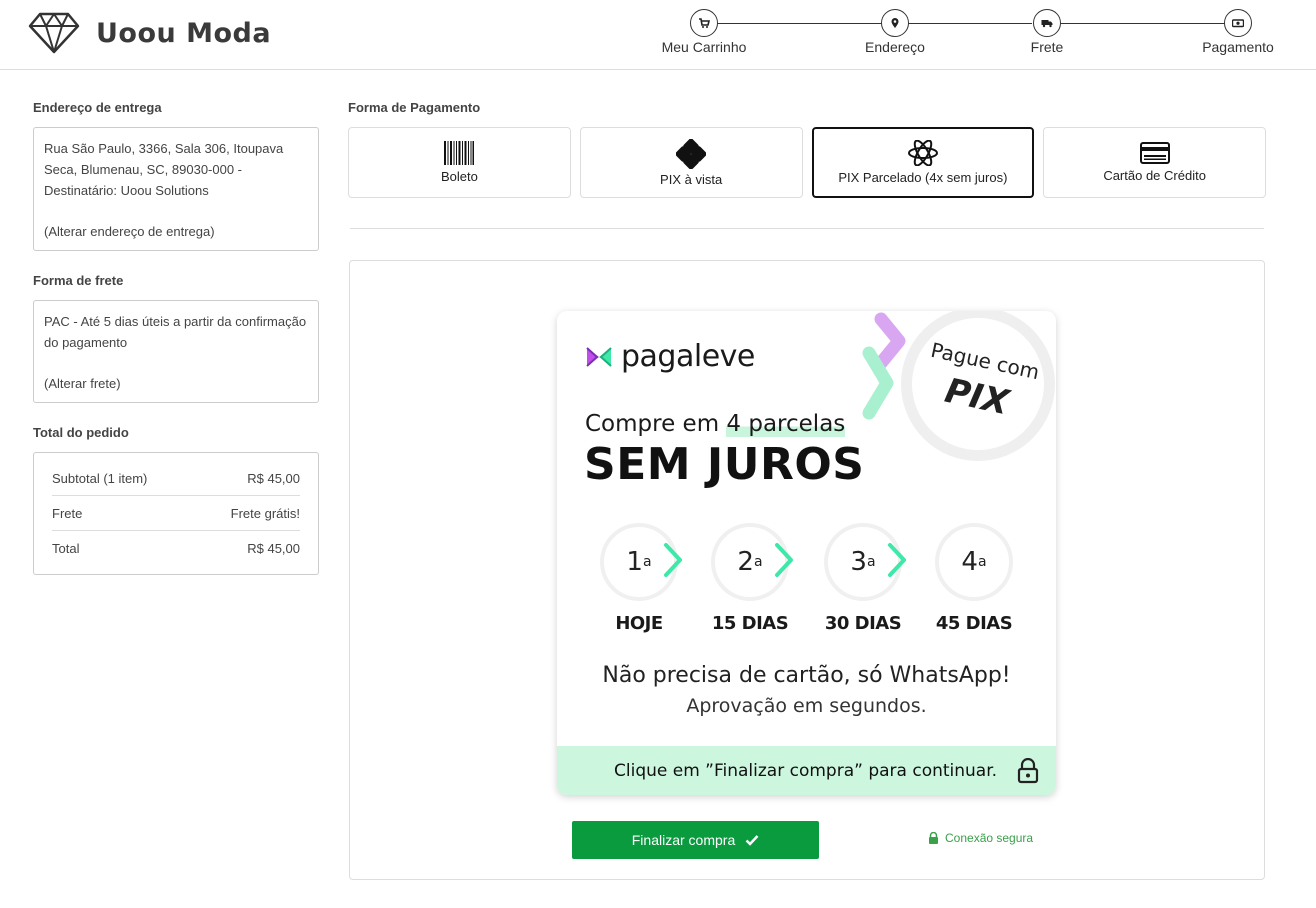  Describe the element at coordinates (806, 675) in the screenshot. I see `no-card-needed-text: Não precisa de cartão, só WhatsApp!` at that location.